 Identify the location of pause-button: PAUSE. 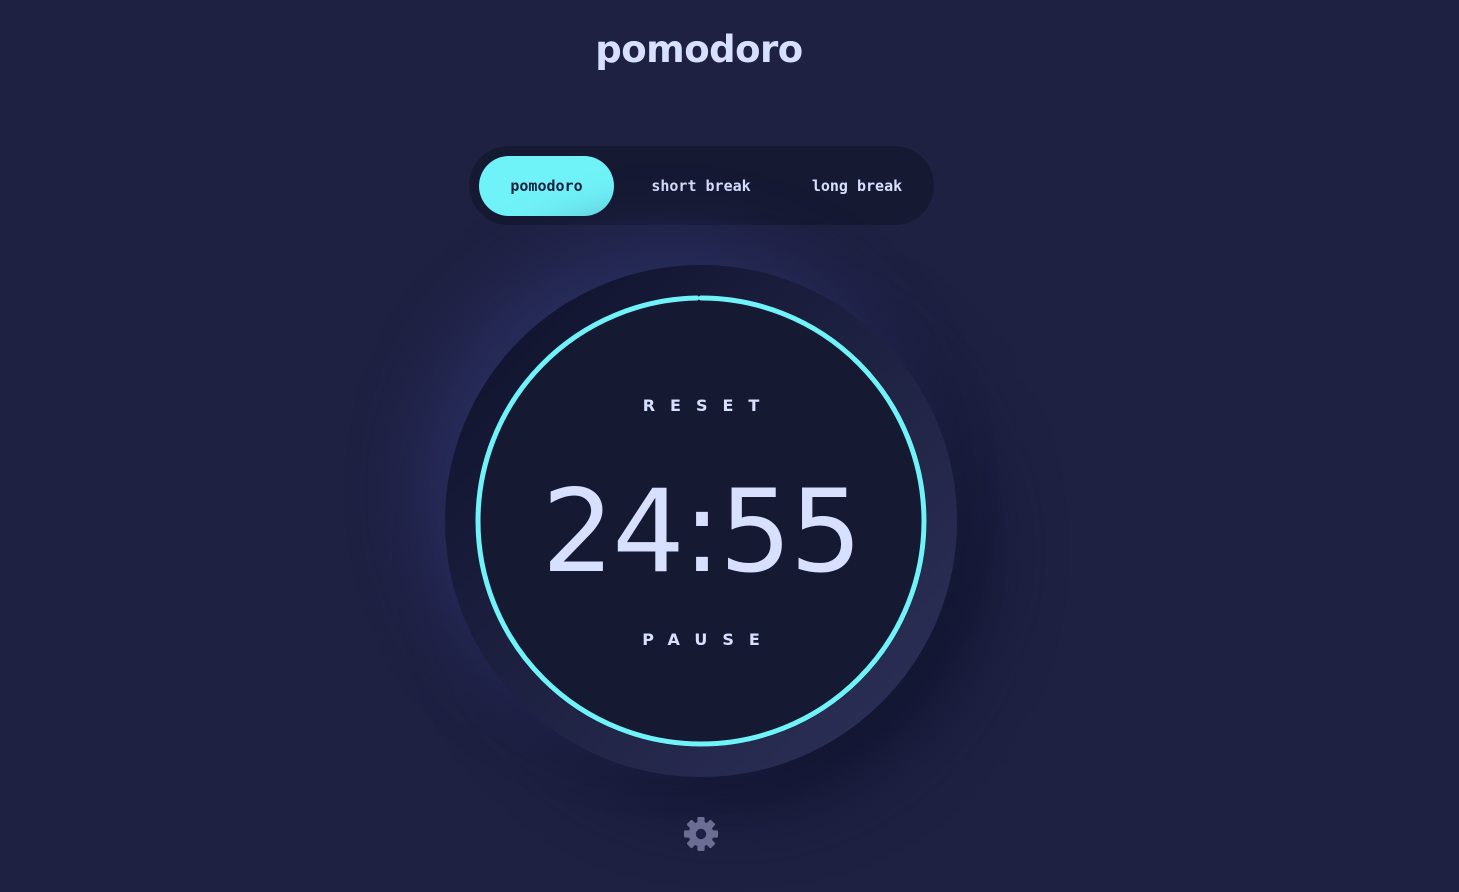
(701, 639).